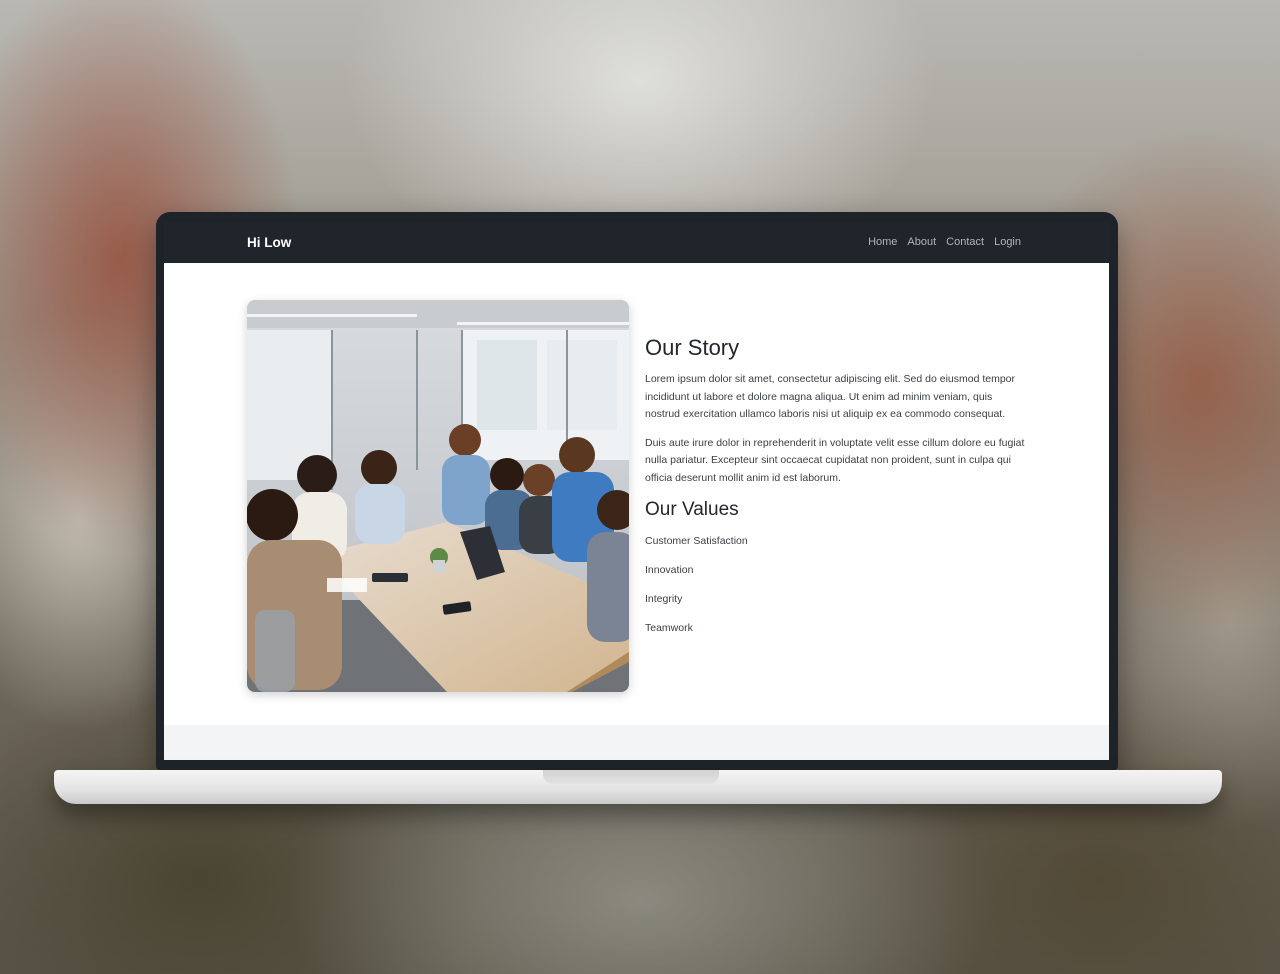 This screenshot has height=974, width=1280. What do you see at coordinates (636, 242) in the screenshot?
I see `navbar: Hi Low Home About Contact Login` at bounding box center [636, 242].